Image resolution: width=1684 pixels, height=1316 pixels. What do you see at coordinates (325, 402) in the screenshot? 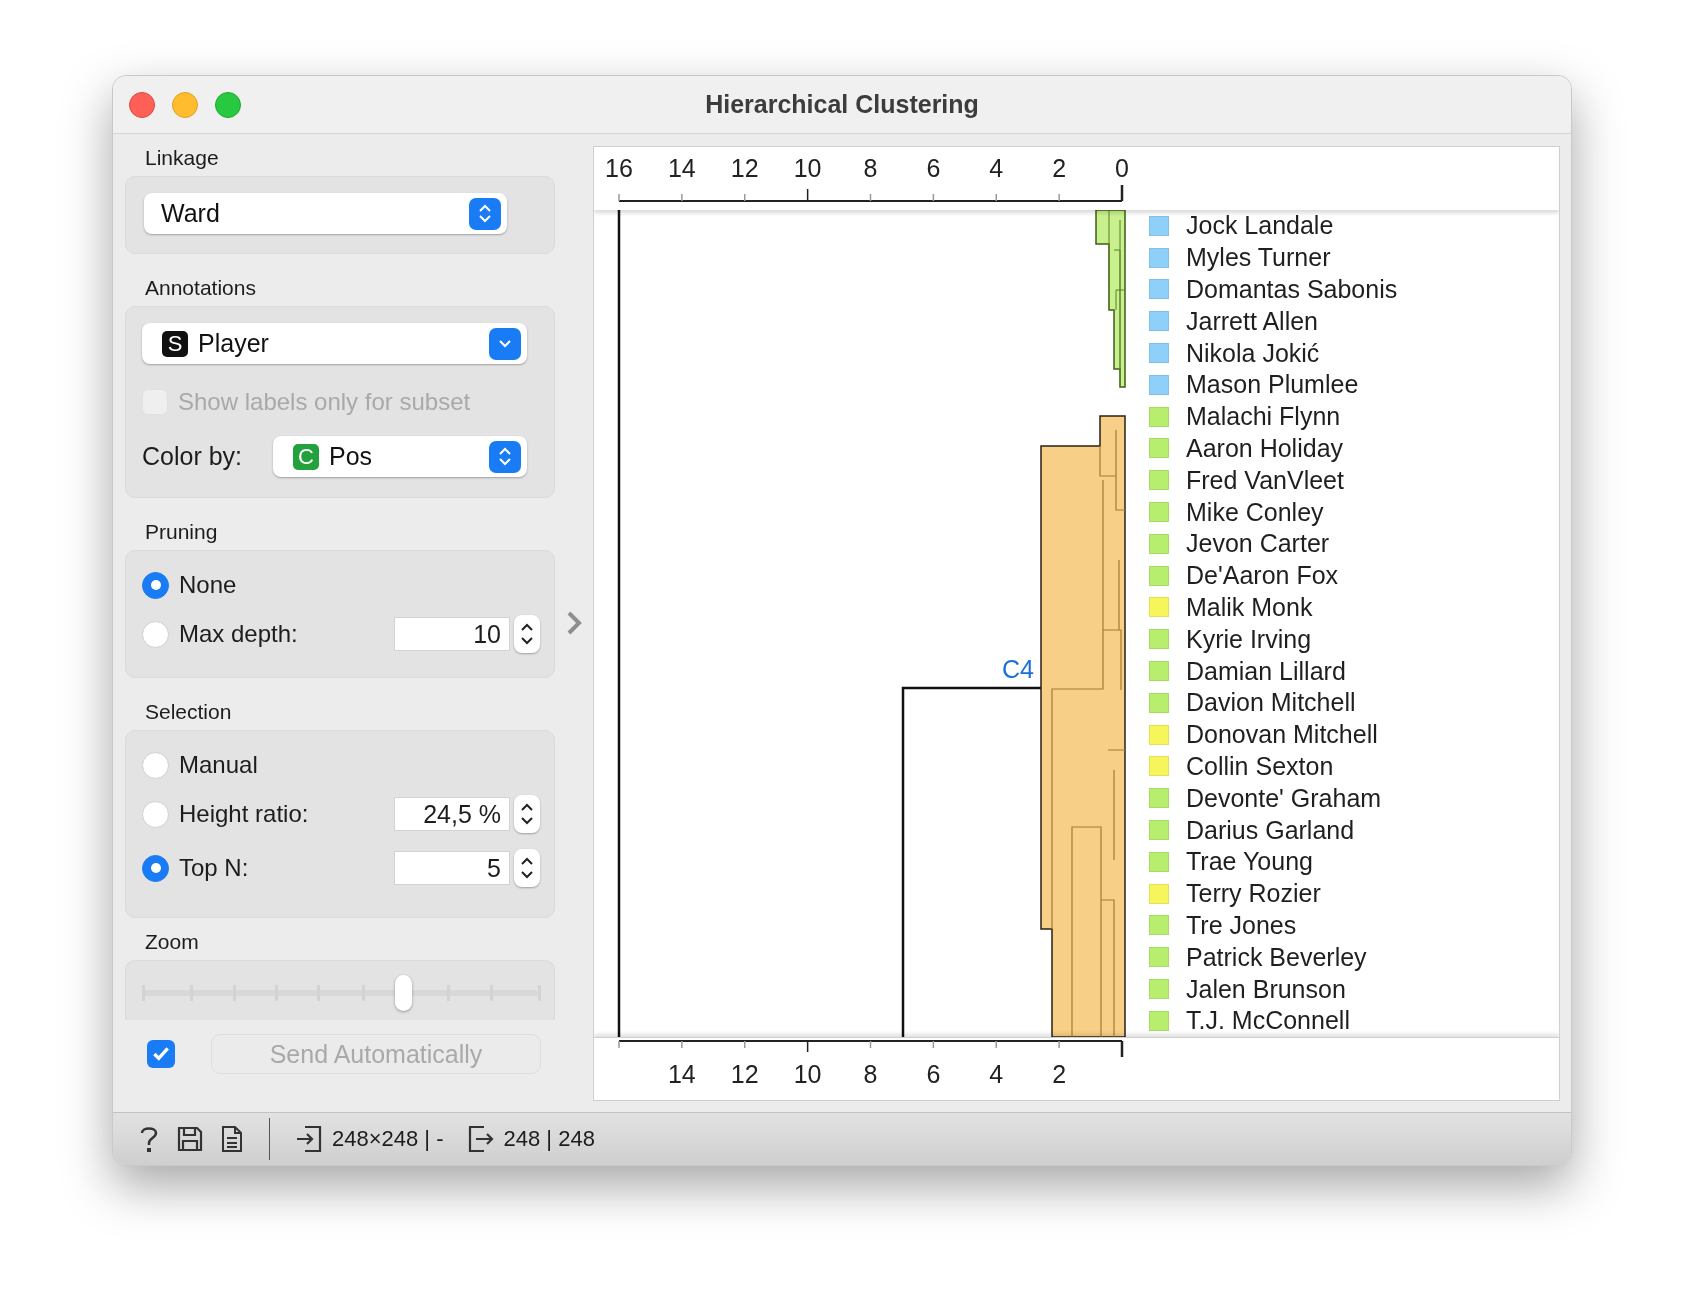
I see `checkbox-label: Show labels only for subset` at bounding box center [325, 402].